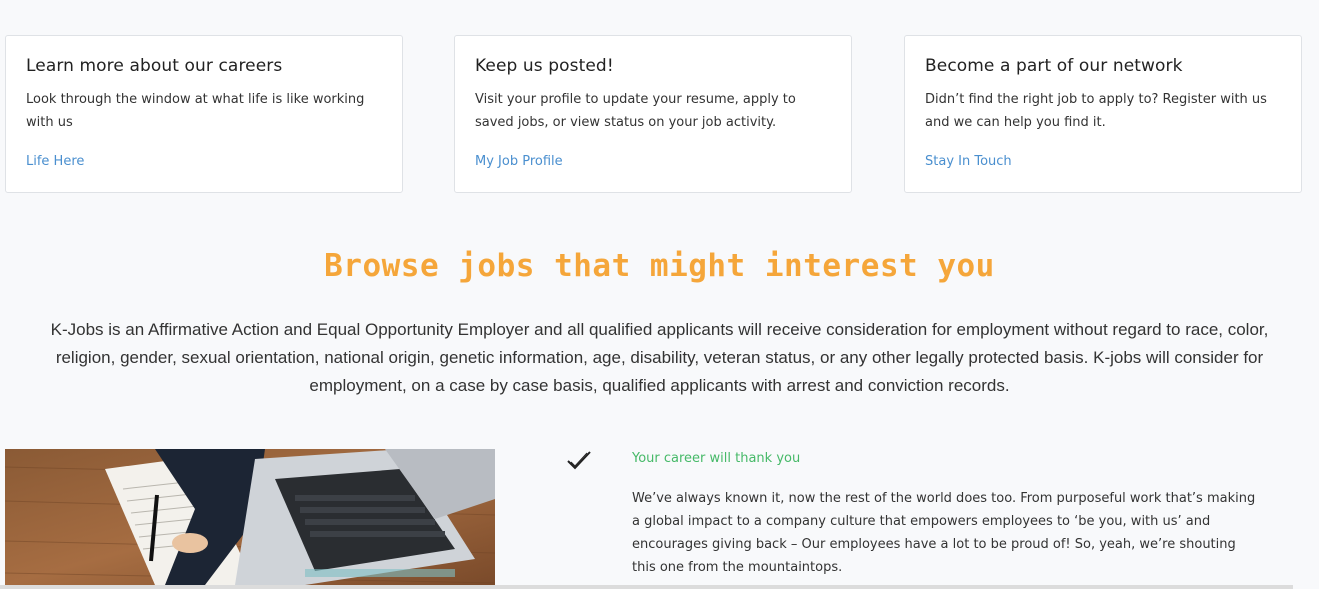  Describe the element at coordinates (1054, 66) in the screenshot. I see `card-title: Become a part of our network` at that location.